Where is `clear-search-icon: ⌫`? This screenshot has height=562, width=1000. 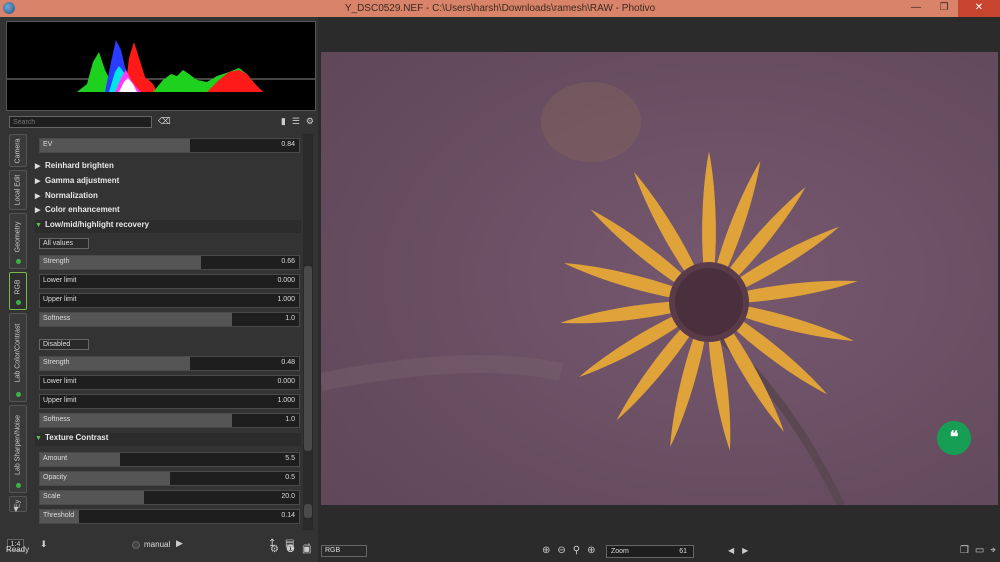 clear-search-icon: ⌫ is located at coordinates (164, 122).